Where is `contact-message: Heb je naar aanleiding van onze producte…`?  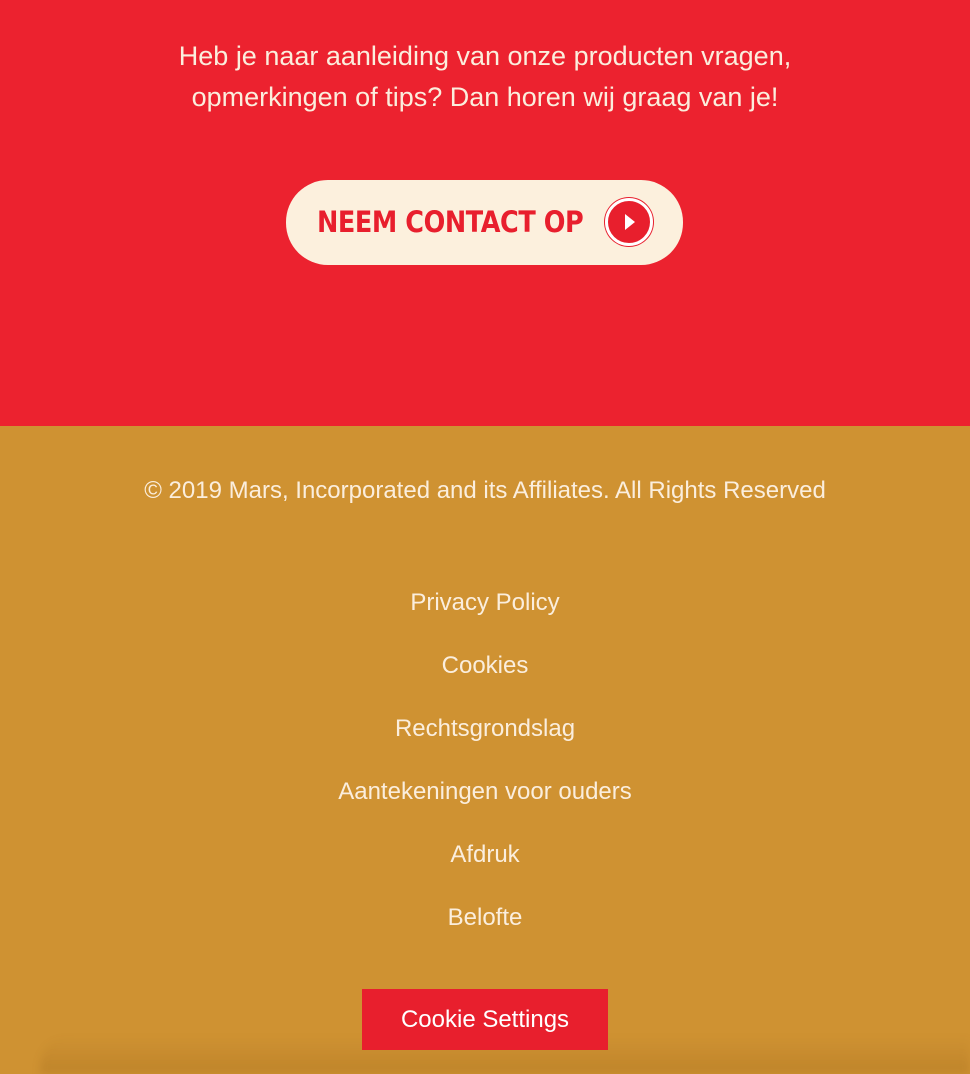
contact-message: Heb je naar aanleiding van onze producte… is located at coordinates (485, 77).